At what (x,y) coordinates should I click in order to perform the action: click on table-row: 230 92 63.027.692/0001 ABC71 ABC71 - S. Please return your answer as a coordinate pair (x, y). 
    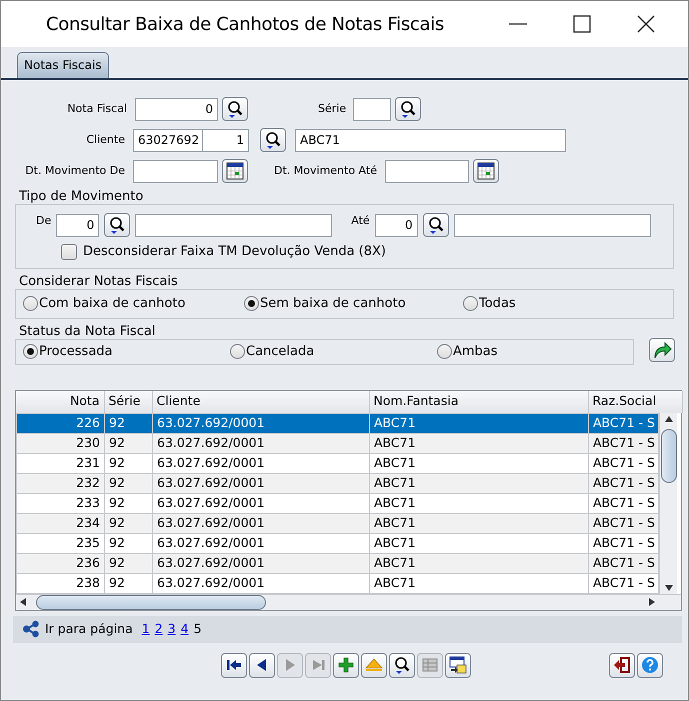
    Looking at the image, I should click on (337, 443).